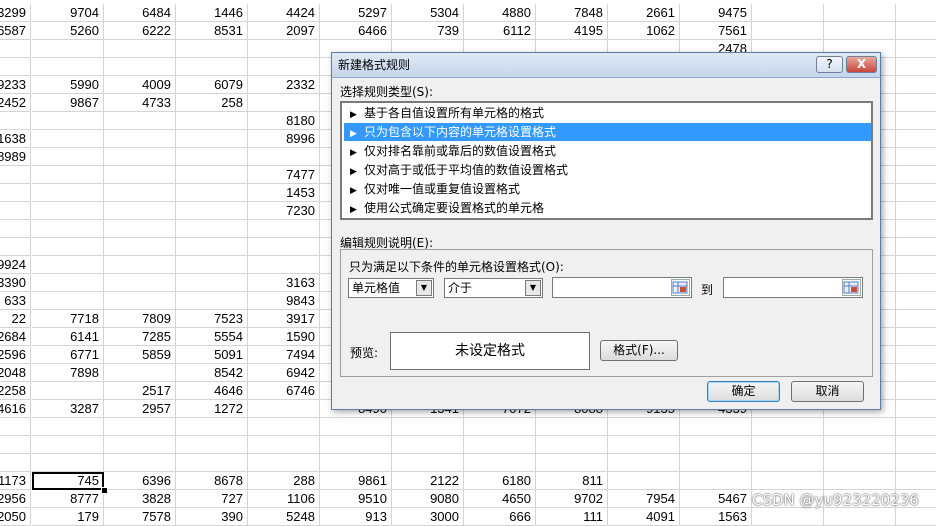  Describe the element at coordinates (861, 64) in the screenshot. I see `close-button: X` at that location.